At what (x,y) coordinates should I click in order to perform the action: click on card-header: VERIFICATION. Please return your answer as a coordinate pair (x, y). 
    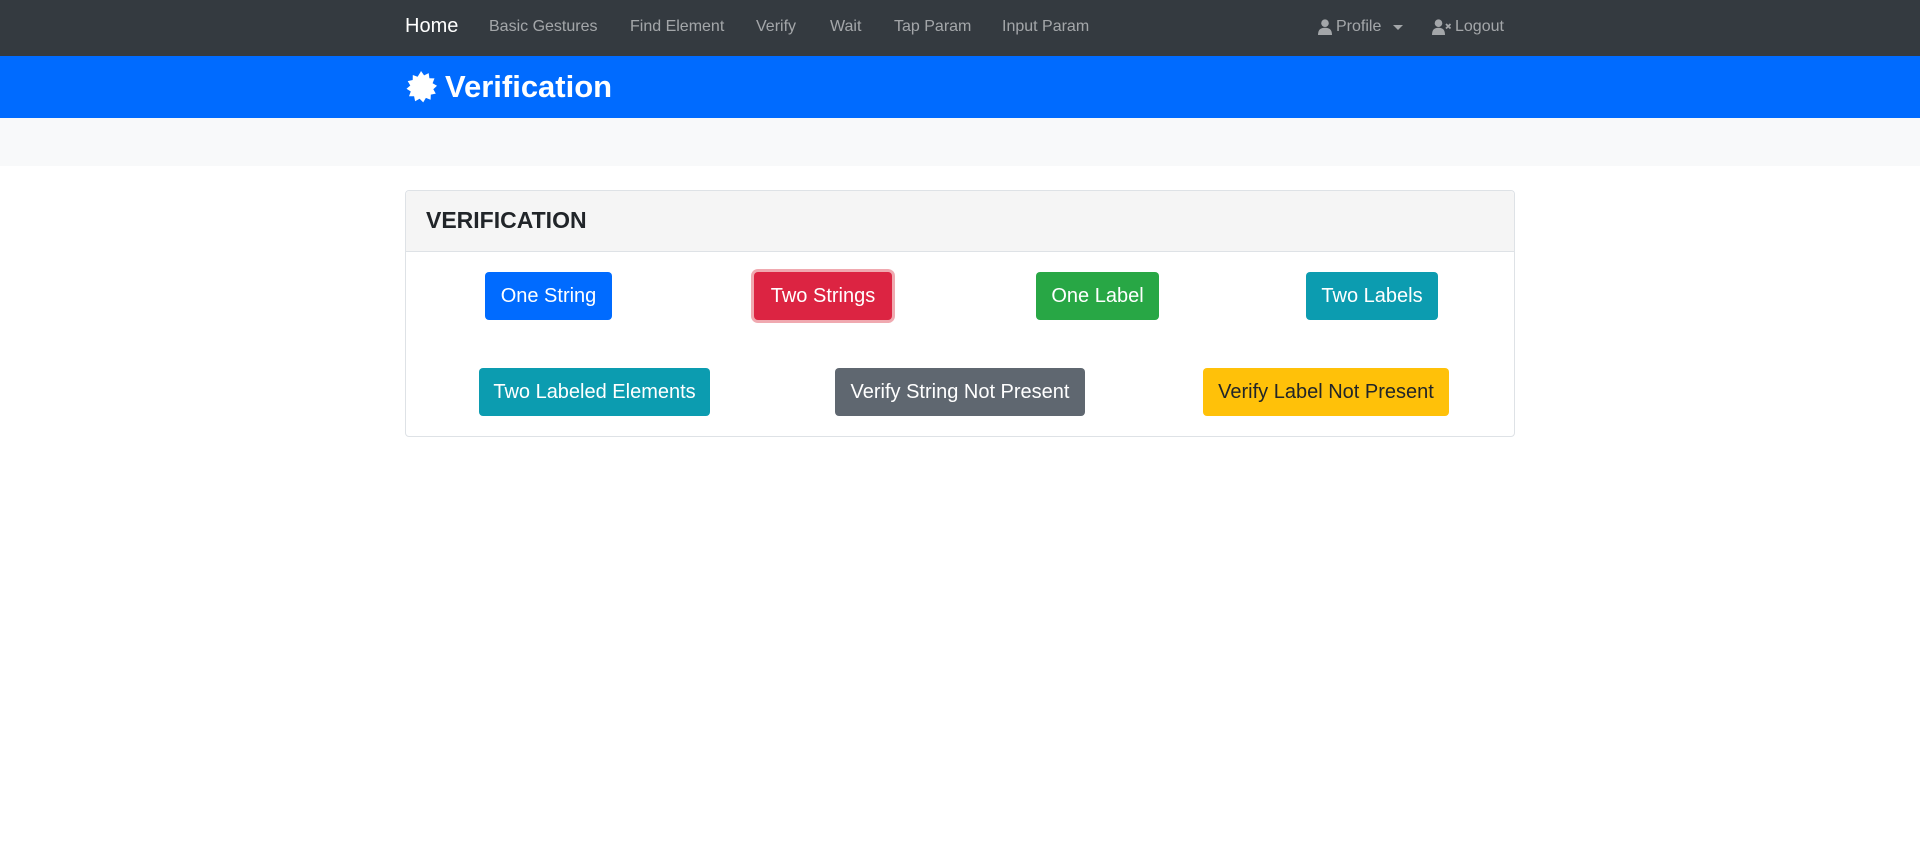
    Looking at the image, I should click on (960, 221).